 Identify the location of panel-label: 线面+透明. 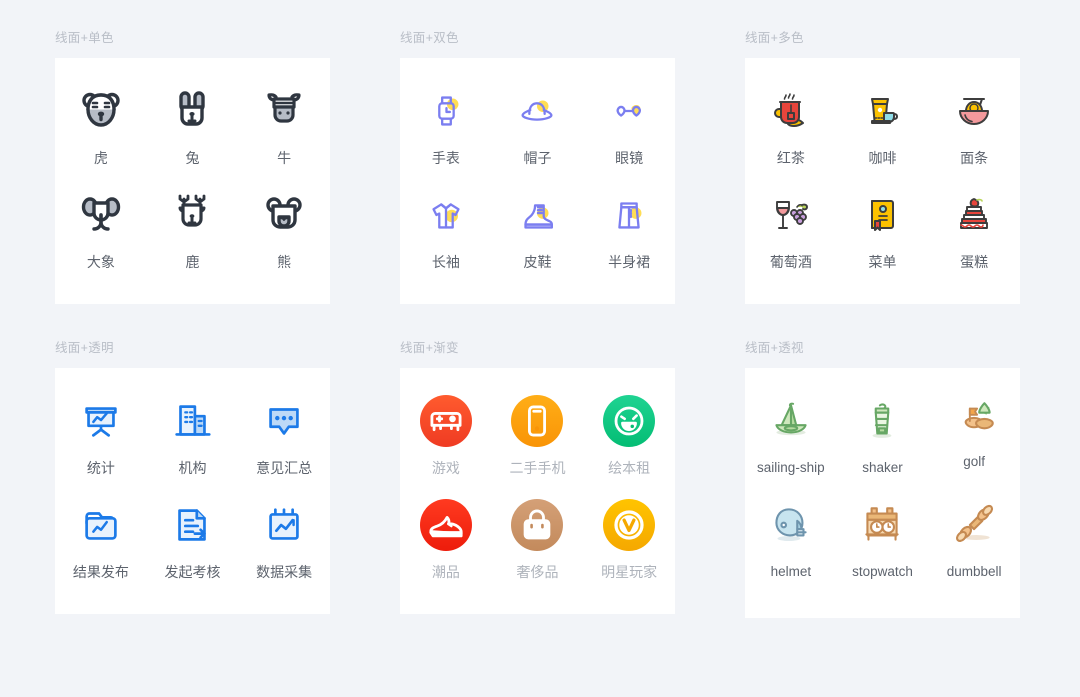
(84, 348).